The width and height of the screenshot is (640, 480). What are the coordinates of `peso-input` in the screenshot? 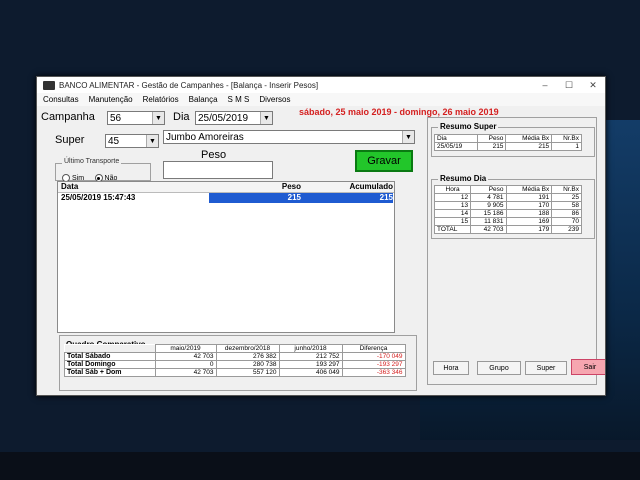 It's located at (218, 170).